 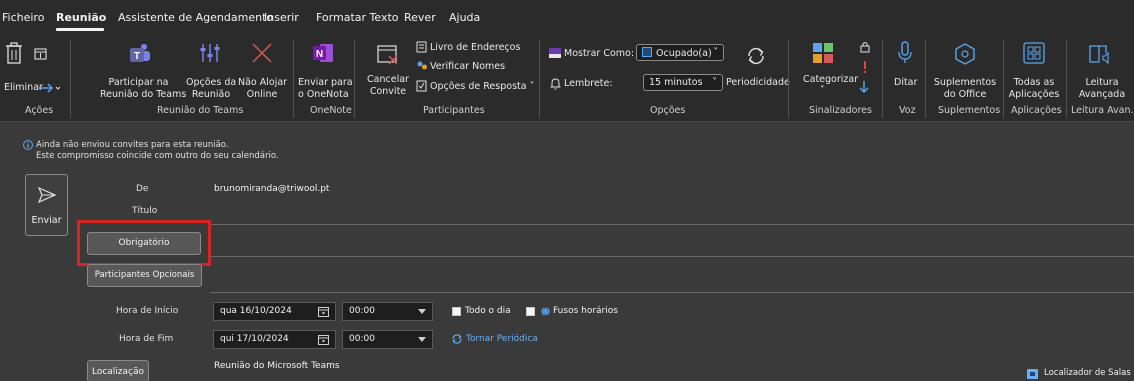 I want to click on room-finder-icon, so click(x=1032, y=374).